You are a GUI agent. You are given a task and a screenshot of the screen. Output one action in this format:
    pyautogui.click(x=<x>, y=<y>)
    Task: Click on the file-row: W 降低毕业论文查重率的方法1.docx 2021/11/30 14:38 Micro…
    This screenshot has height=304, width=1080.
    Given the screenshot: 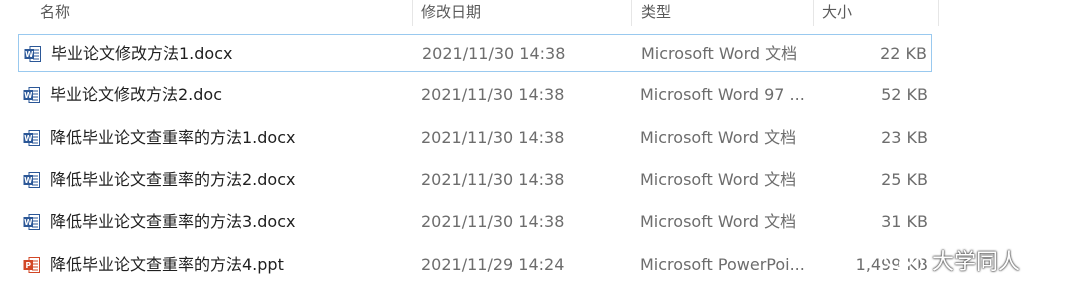 What is the action you would take?
    pyautogui.click(x=475, y=138)
    